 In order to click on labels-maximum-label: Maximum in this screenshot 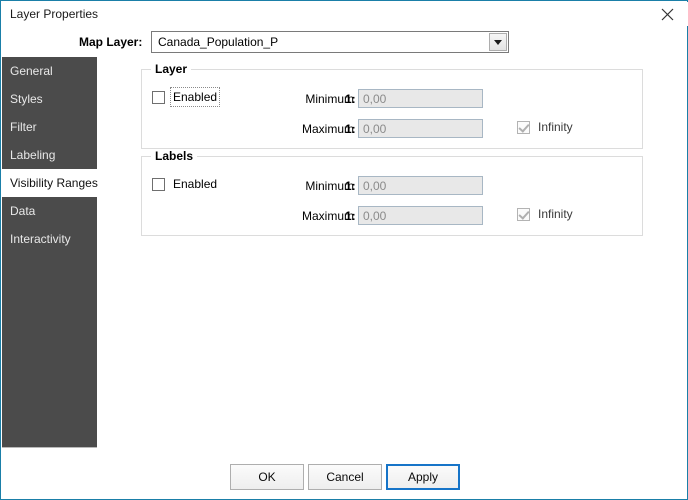, I will do `click(327, 216)`.